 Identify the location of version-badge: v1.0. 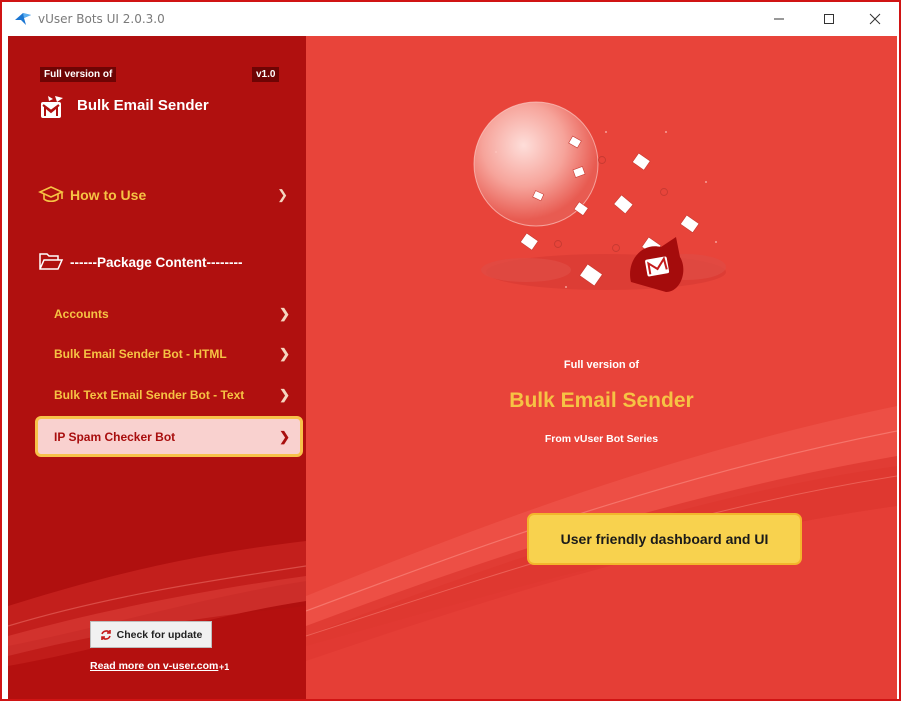
(266, 74).